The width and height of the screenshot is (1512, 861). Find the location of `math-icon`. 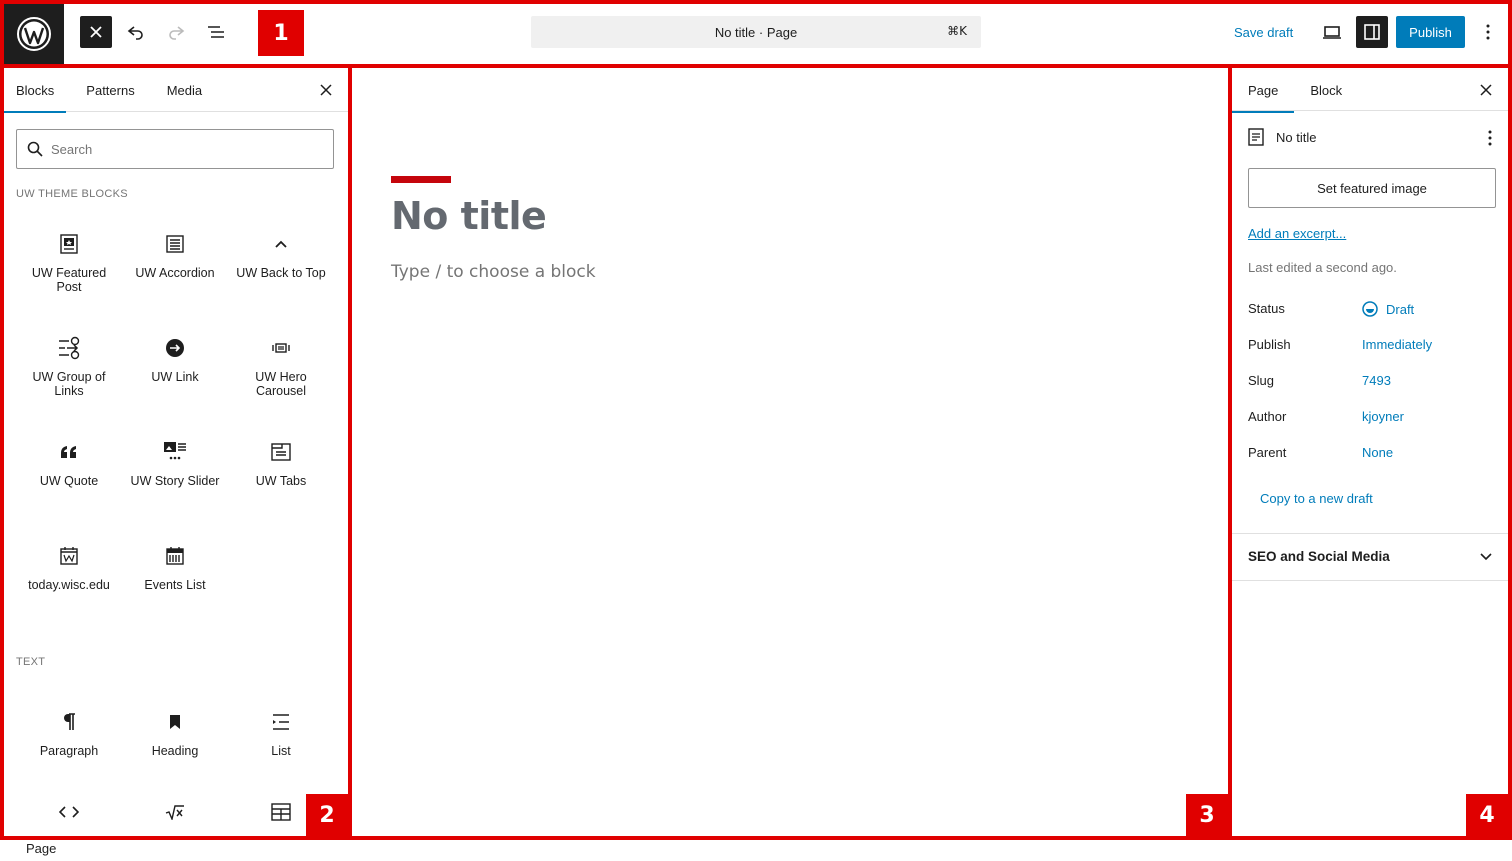

math-icon is located at coordinates (175, 812).